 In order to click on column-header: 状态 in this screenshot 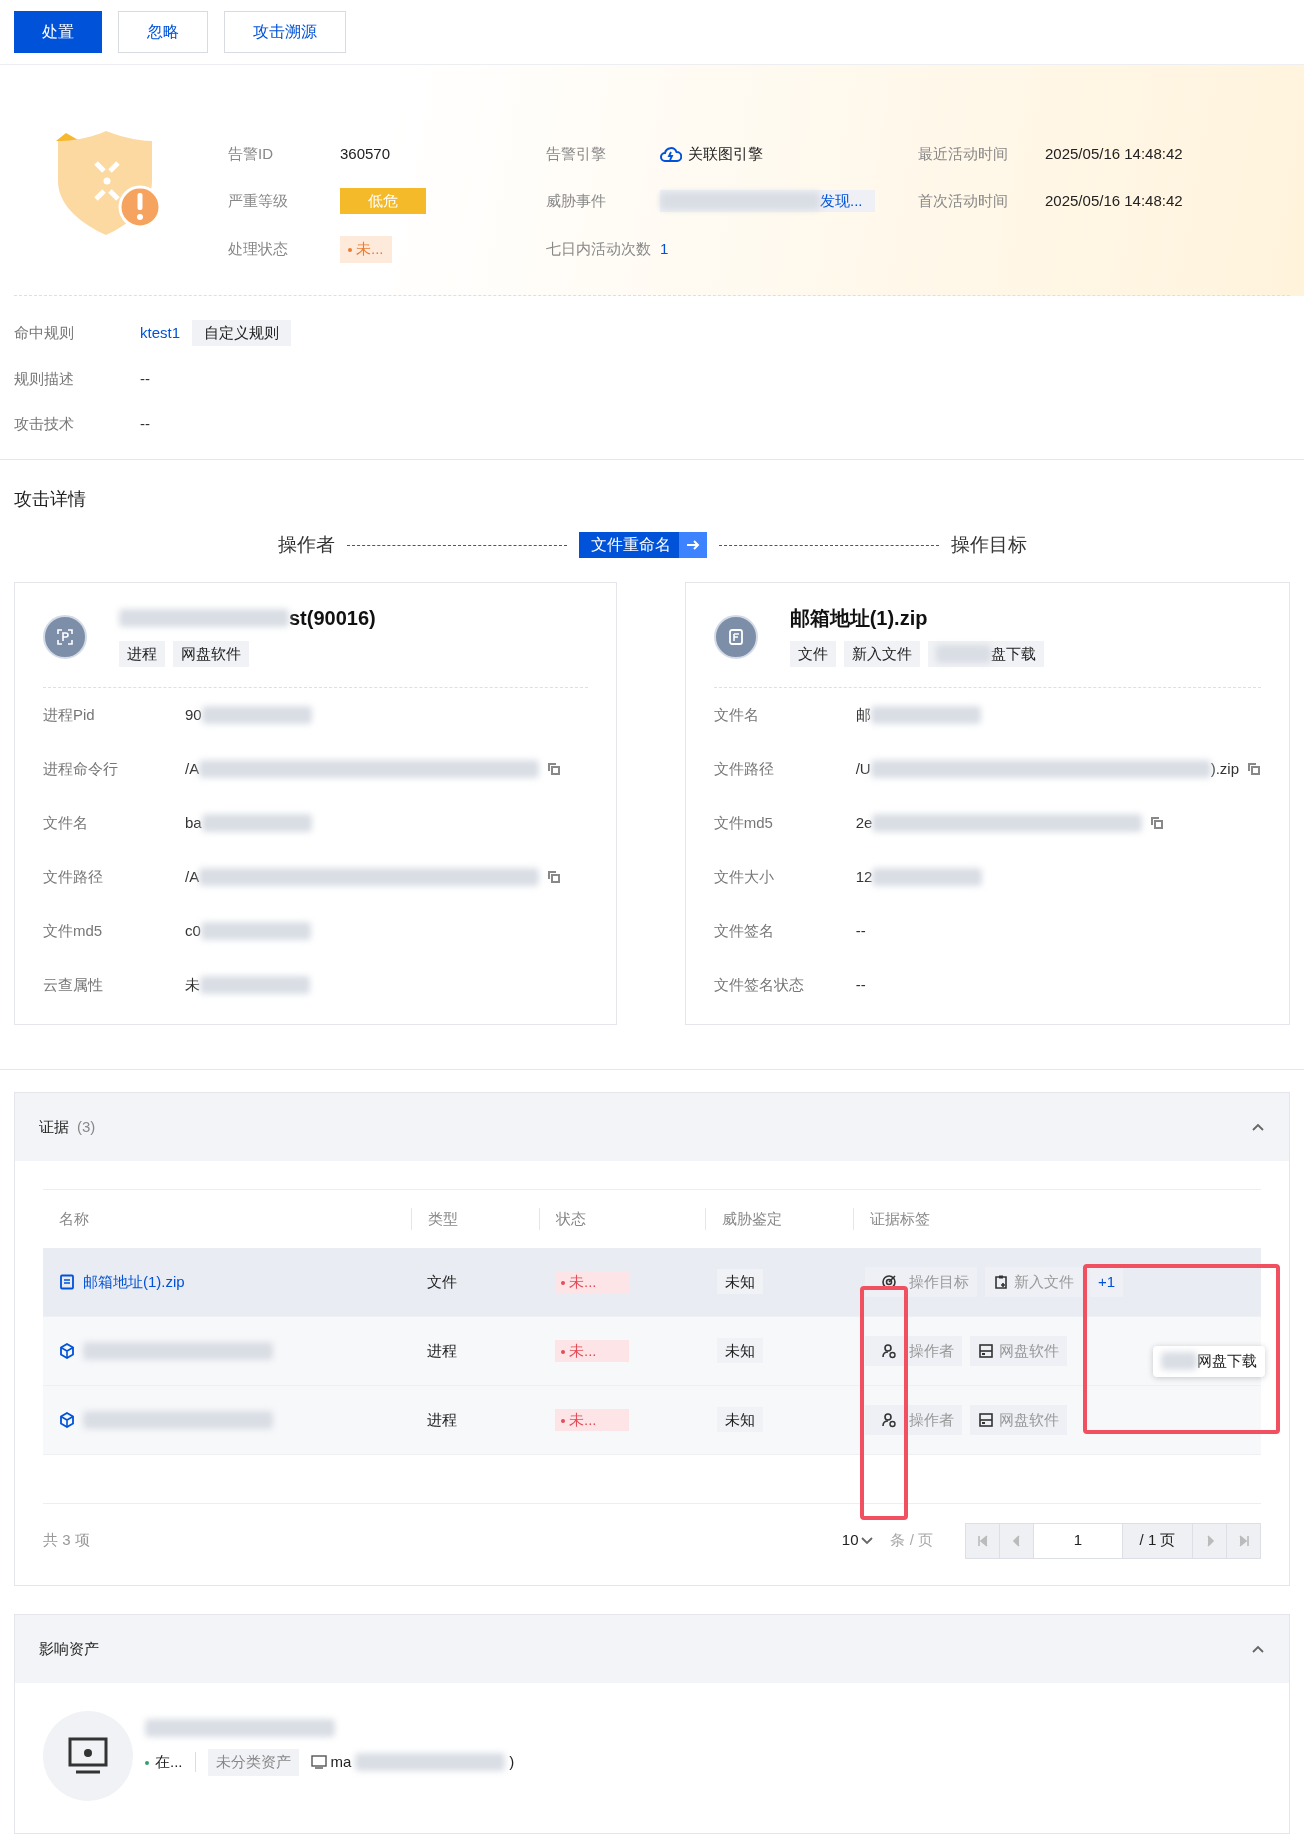, I will do `click(622, 1219)`.